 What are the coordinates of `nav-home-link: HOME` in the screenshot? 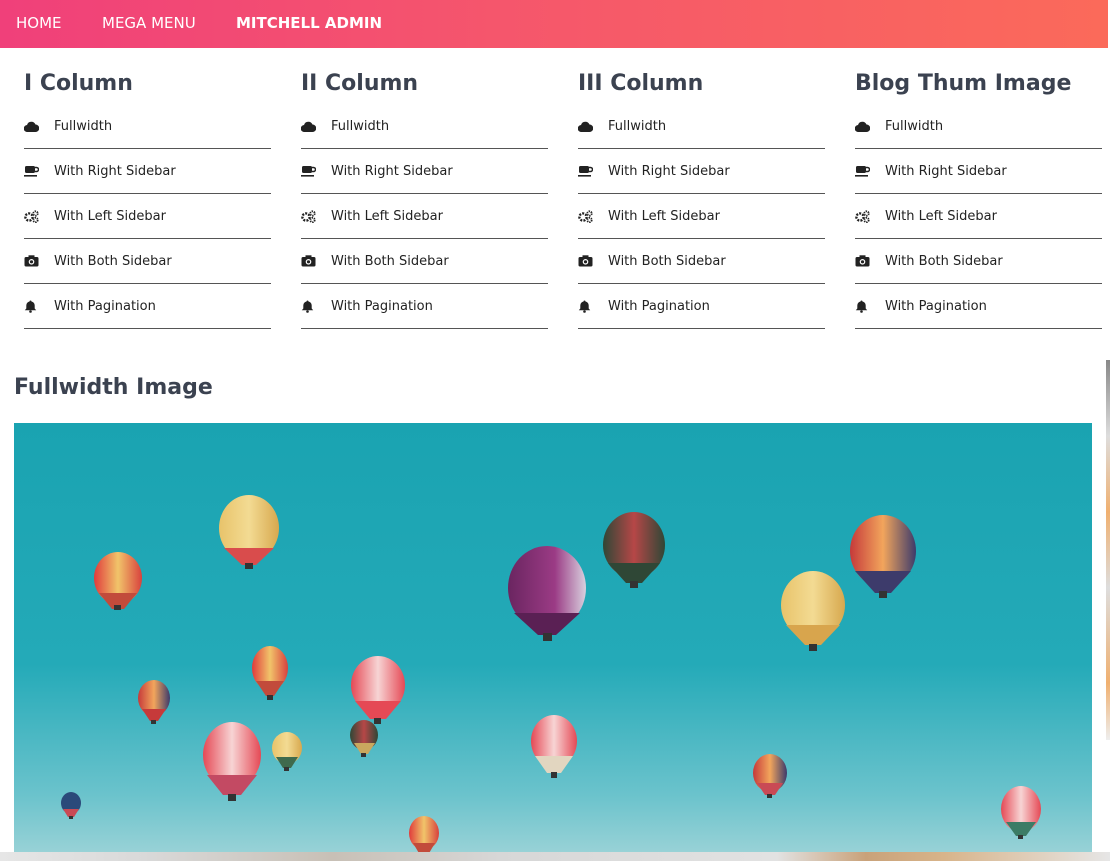 It's located at (39, 23).